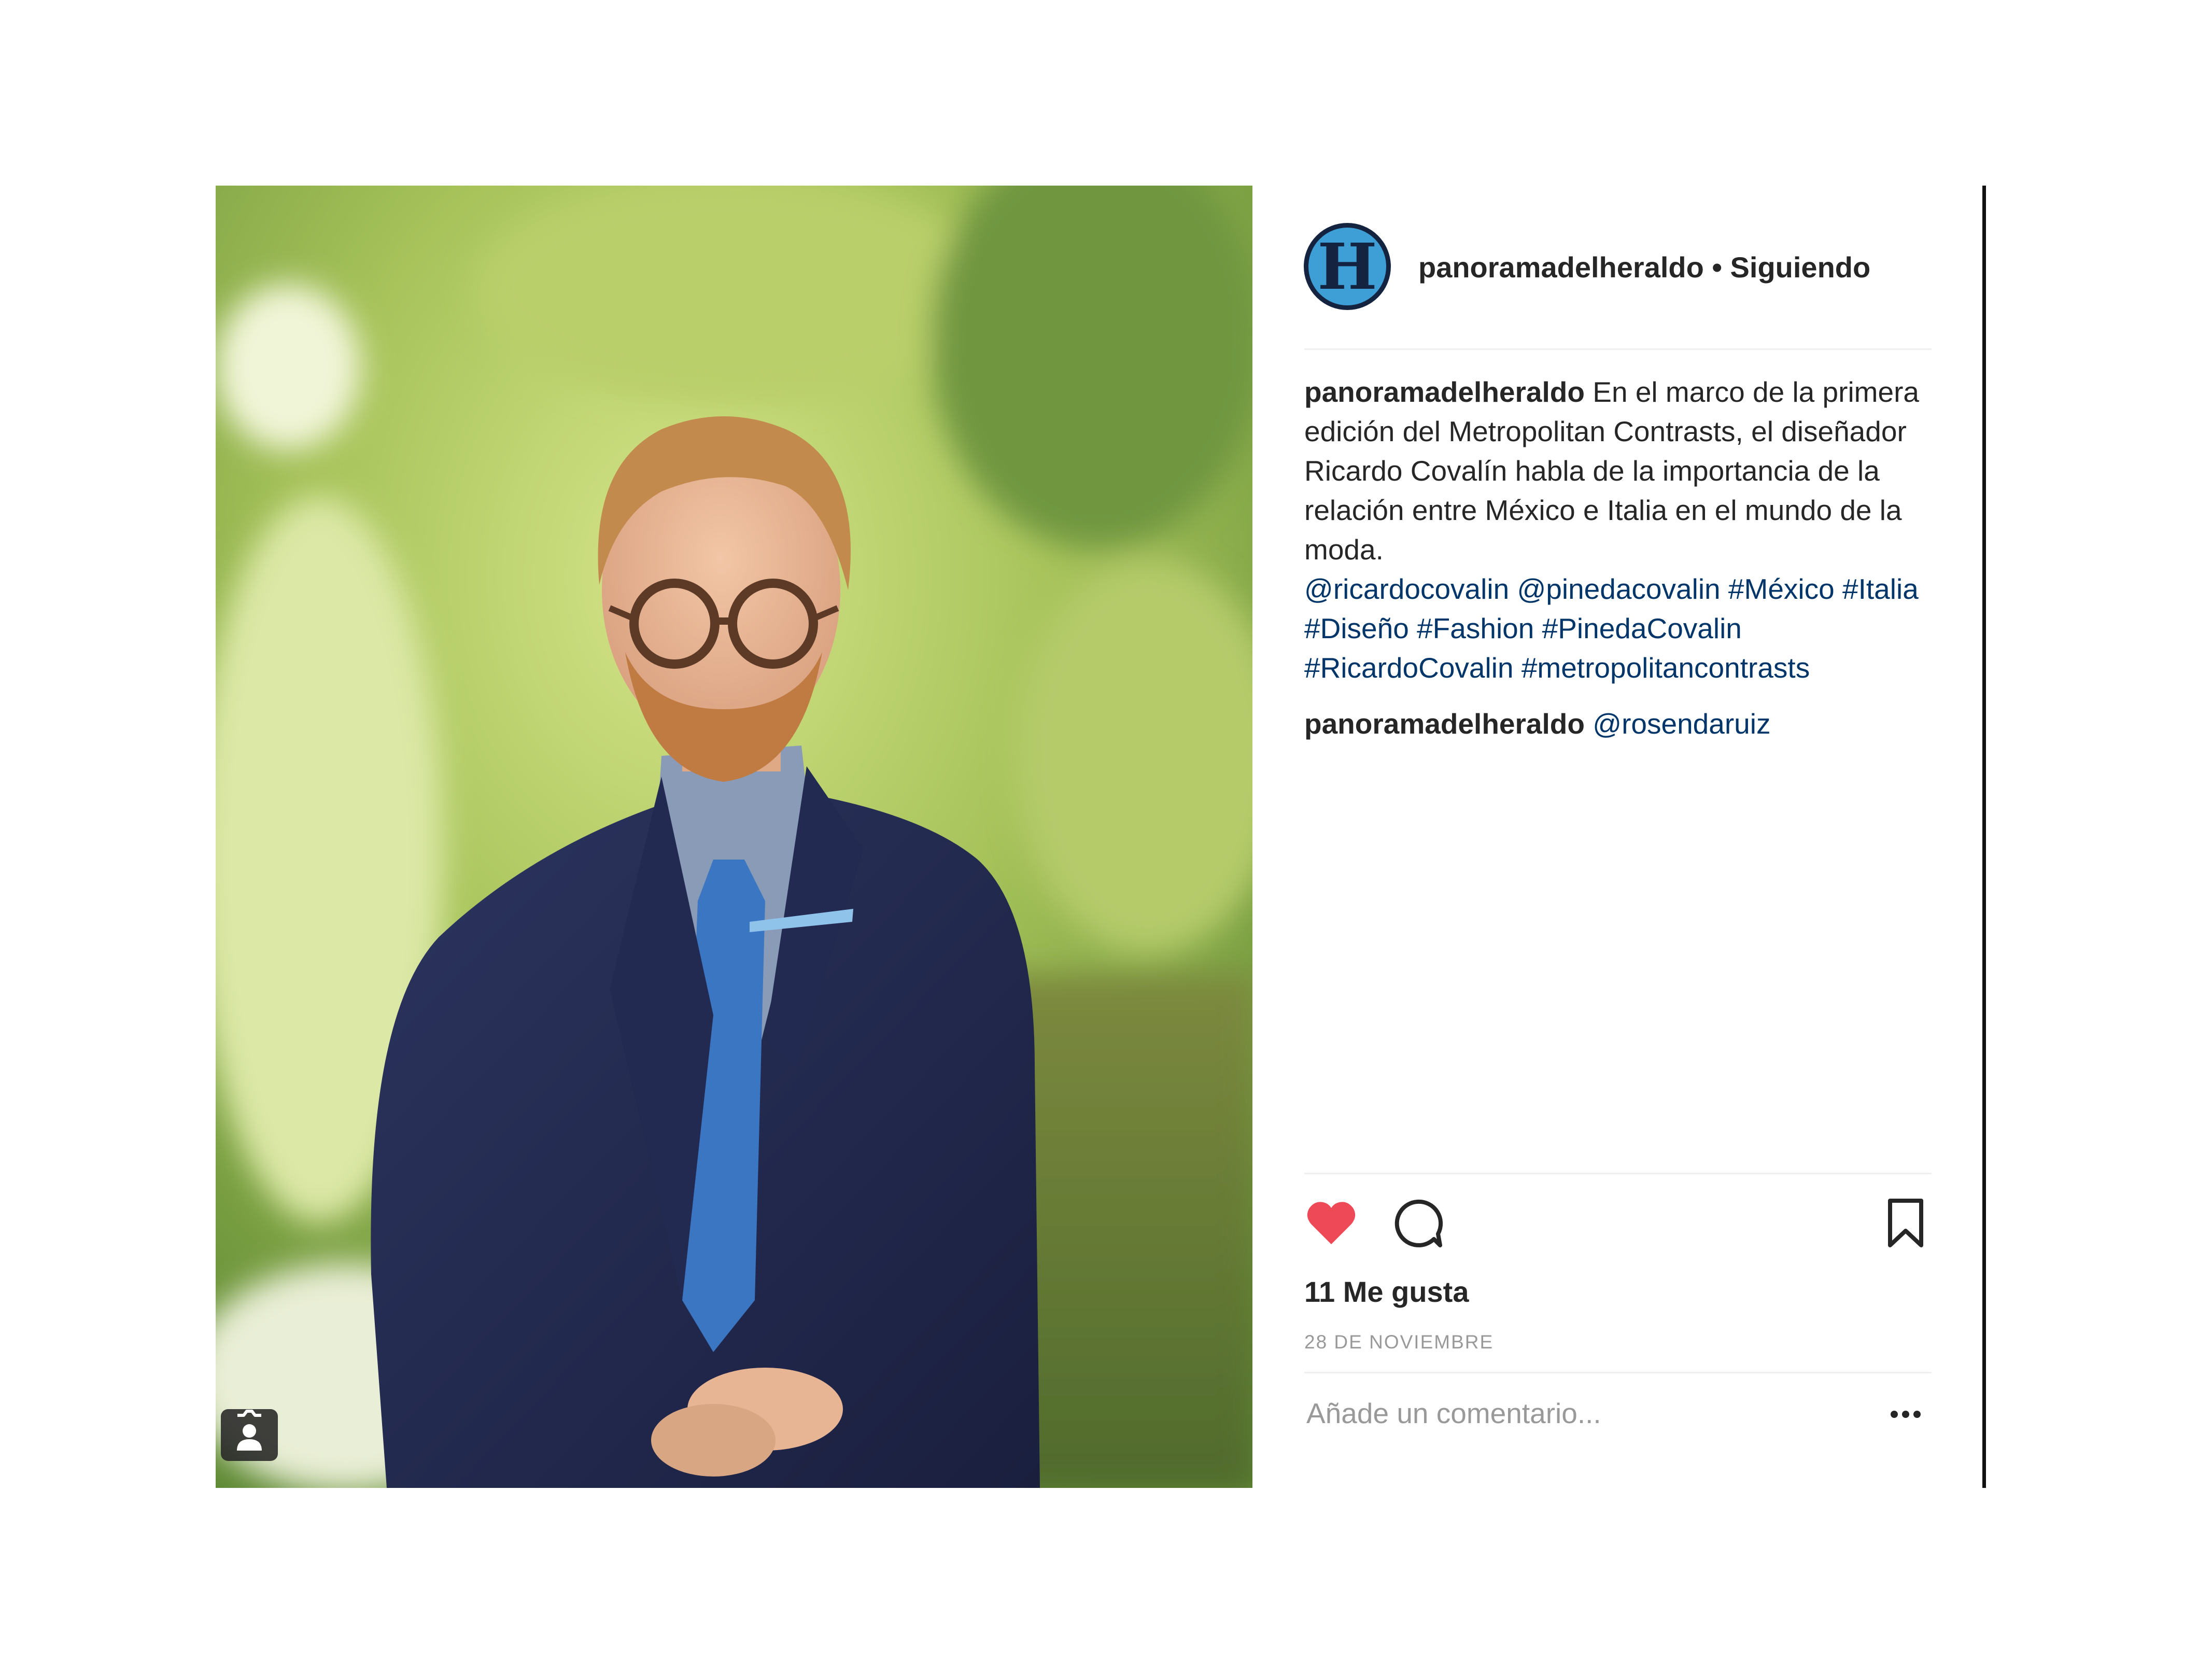 This screenshot has height=1659, width=2212. What do you see at coordinates (1618, 1228) in the screenshot?
I see `action-bar` at bounding box center [1618, 1228].